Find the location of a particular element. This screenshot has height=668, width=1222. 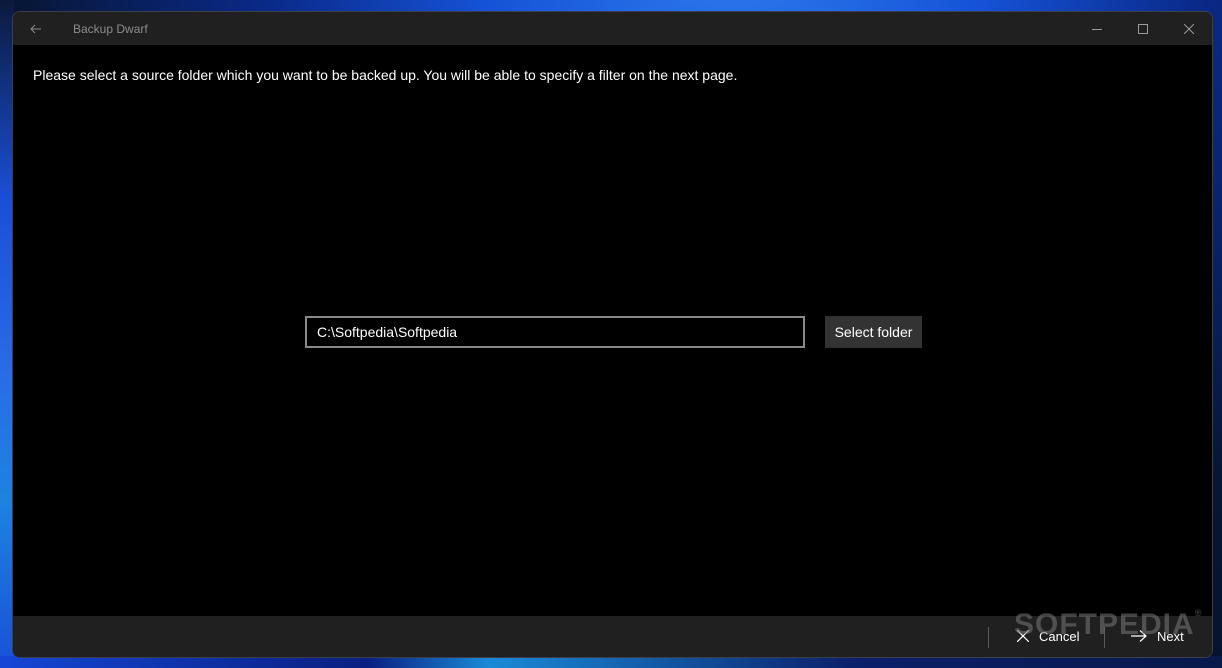

close-button is located at coordinates (1189, 28).